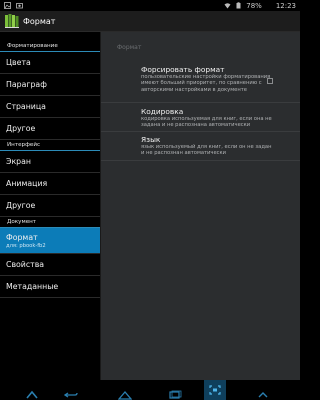  Describe the element at coordinates (22, 237) in the screenshot. I see `sidebar-item-label: Формат` at that location.